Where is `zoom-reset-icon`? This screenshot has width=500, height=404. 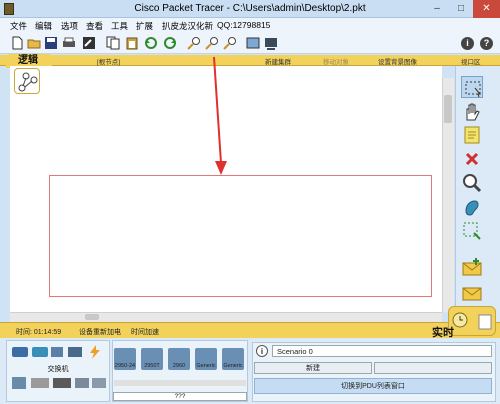 zoom-reset-icon is located at coordinates (212, 43).